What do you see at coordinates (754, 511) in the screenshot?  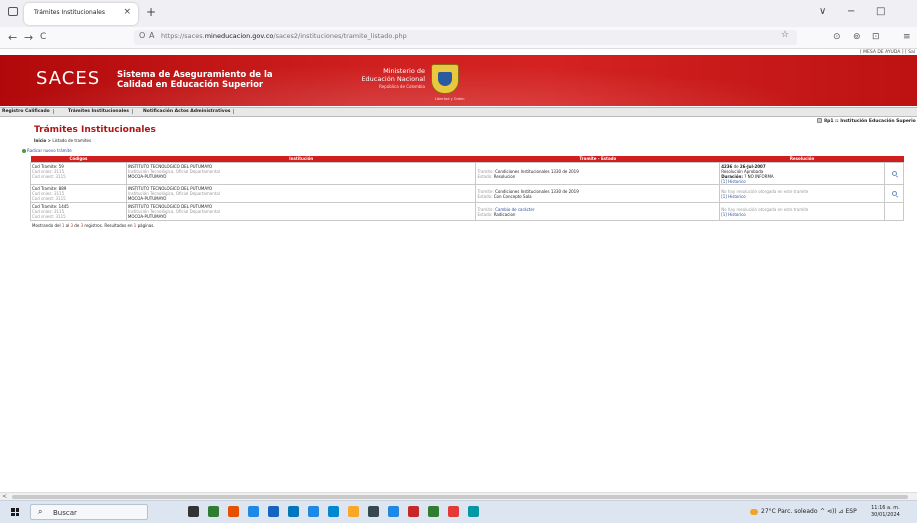 I see `weather-icon` at bounding box center [754, 511].